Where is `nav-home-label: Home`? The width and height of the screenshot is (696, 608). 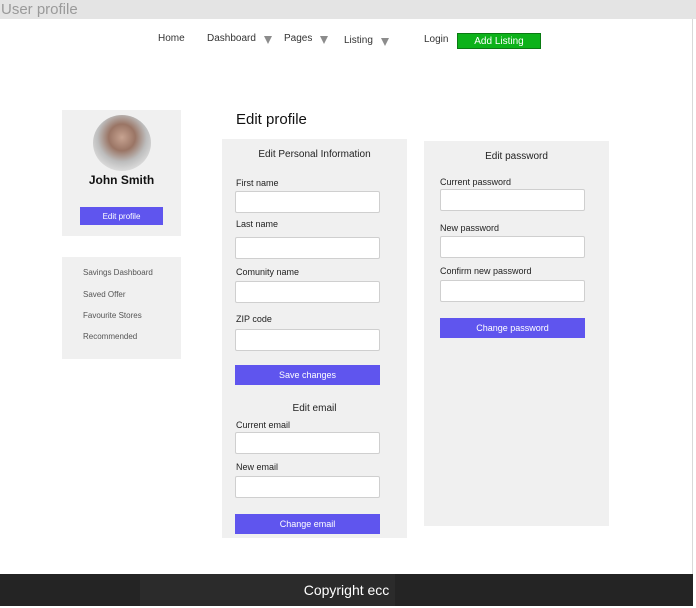 nav-home-label: Home is located at coordinates (171, 38).